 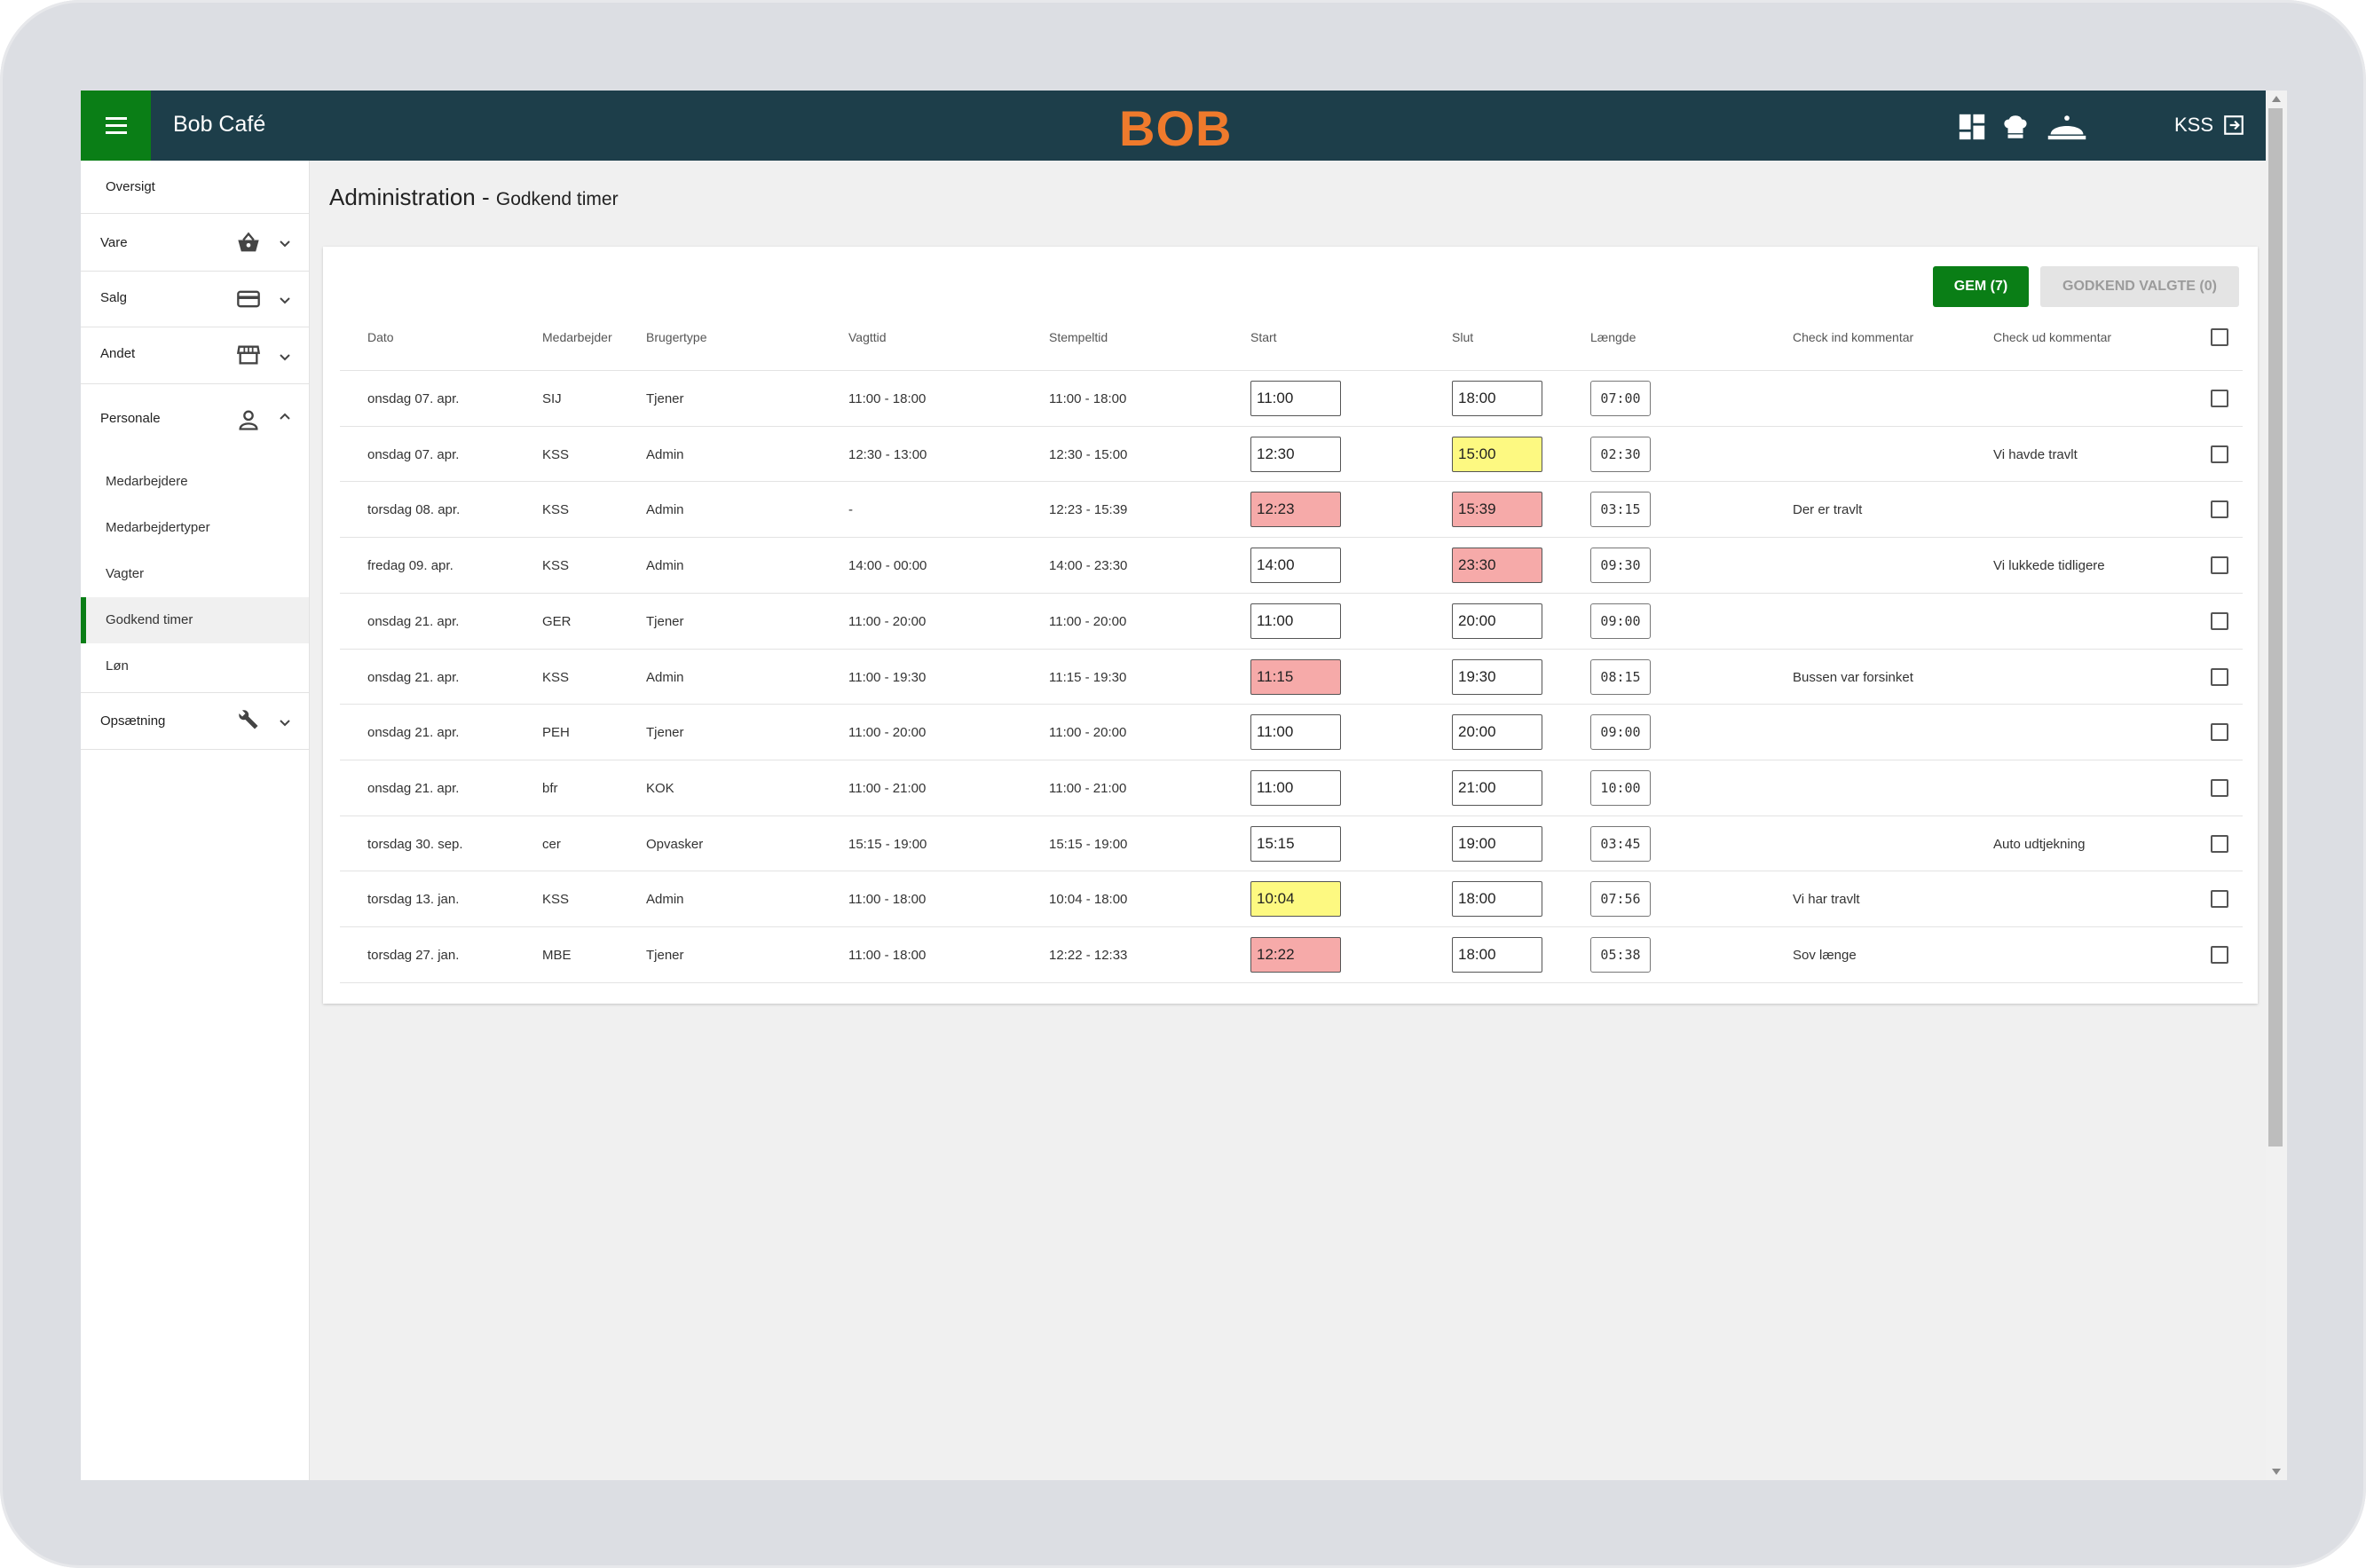 What do you see at coordinates (2067, 127) in the screenshot?
I see `cloche-icon` at bounding box center [2067, 127].